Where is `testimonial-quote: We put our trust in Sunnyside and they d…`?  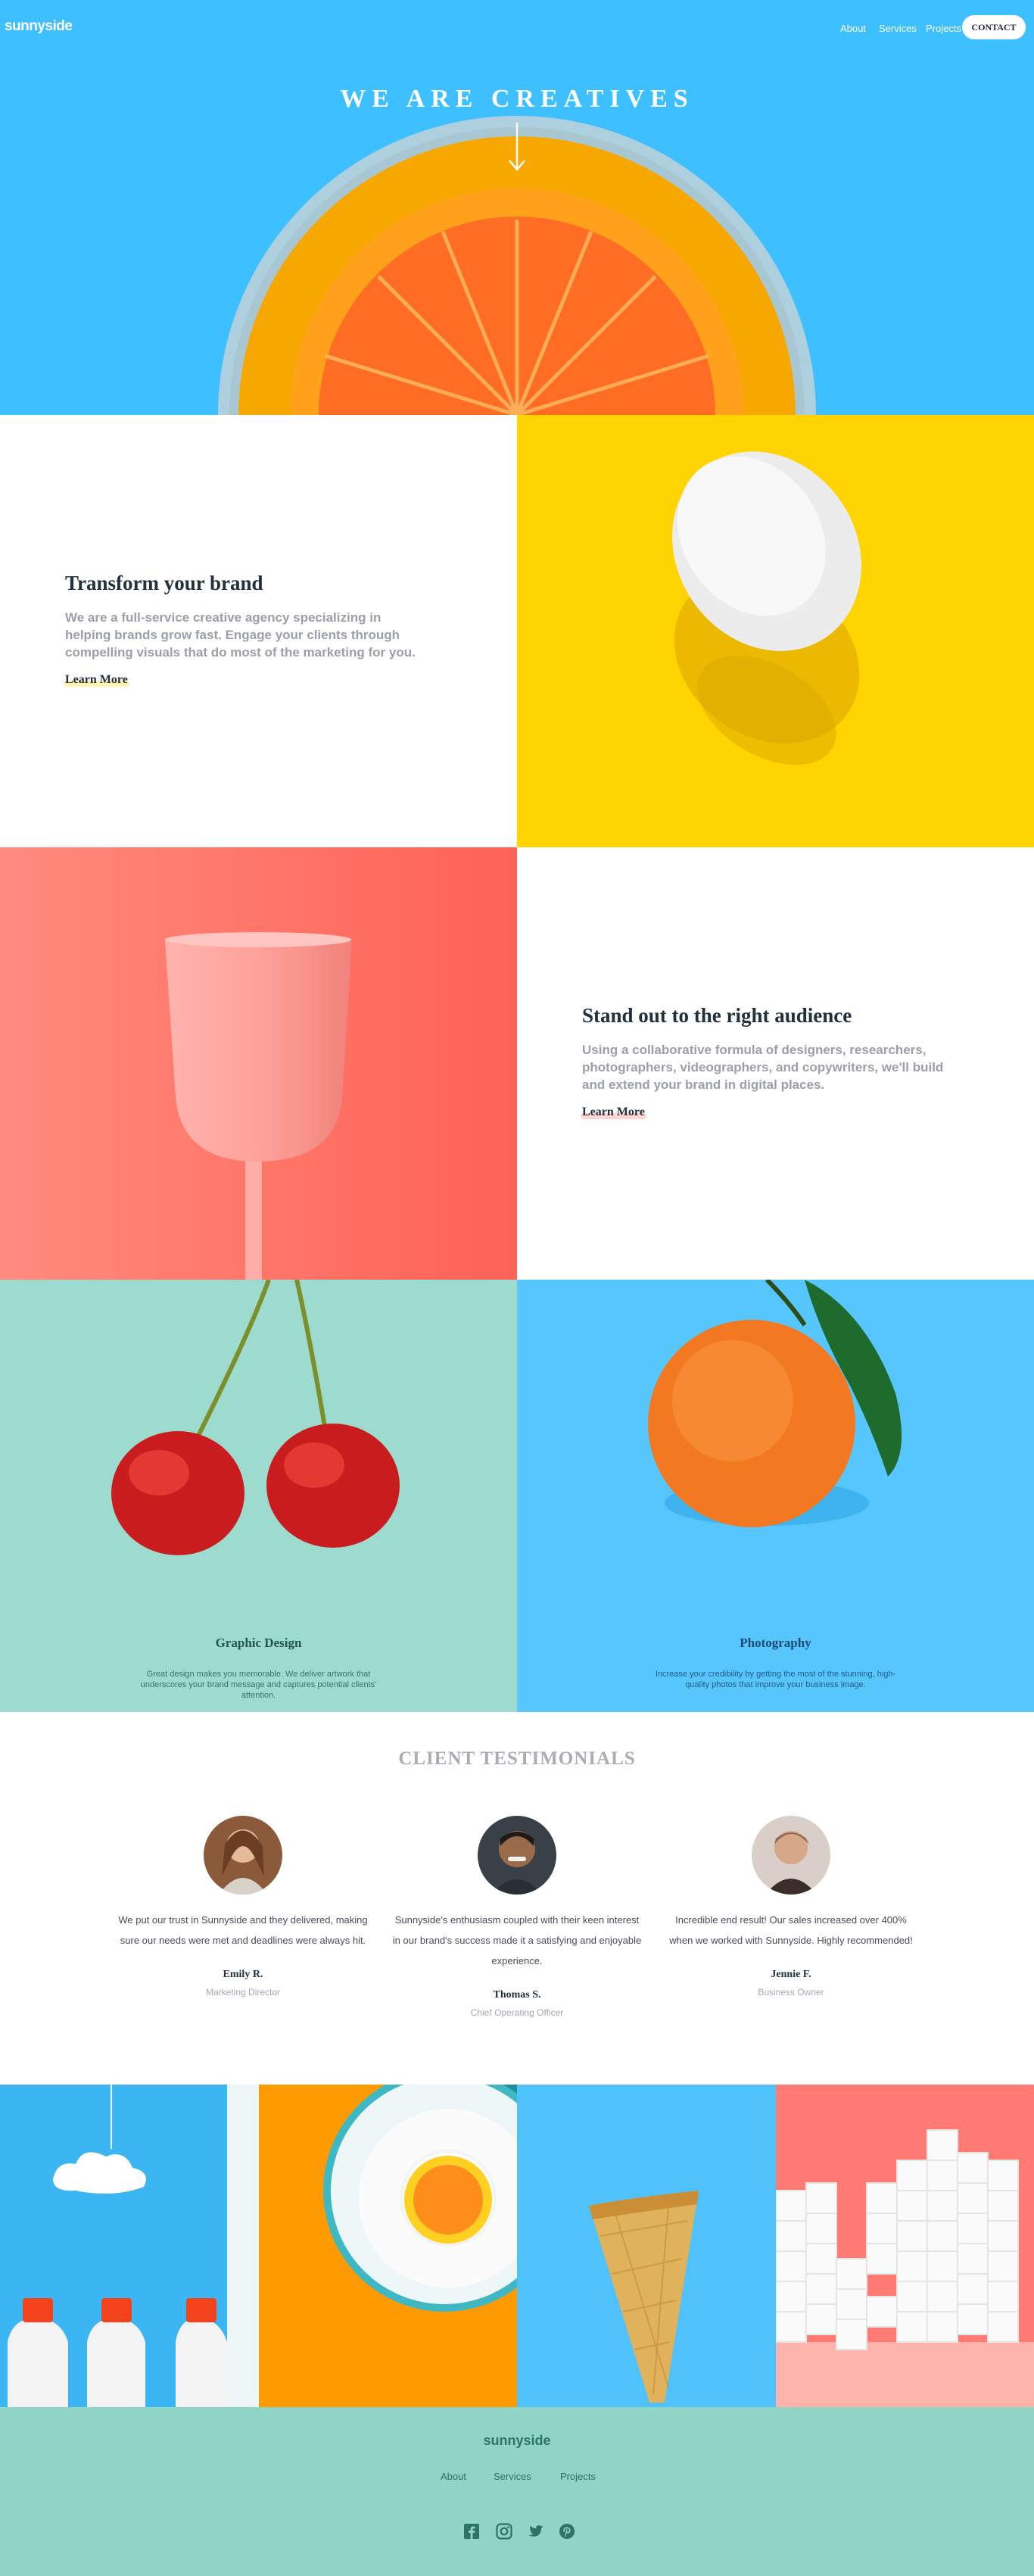 testimonial-quote: We put our trust in Sunnyside and they d… is located at coordinates (243, 1930).